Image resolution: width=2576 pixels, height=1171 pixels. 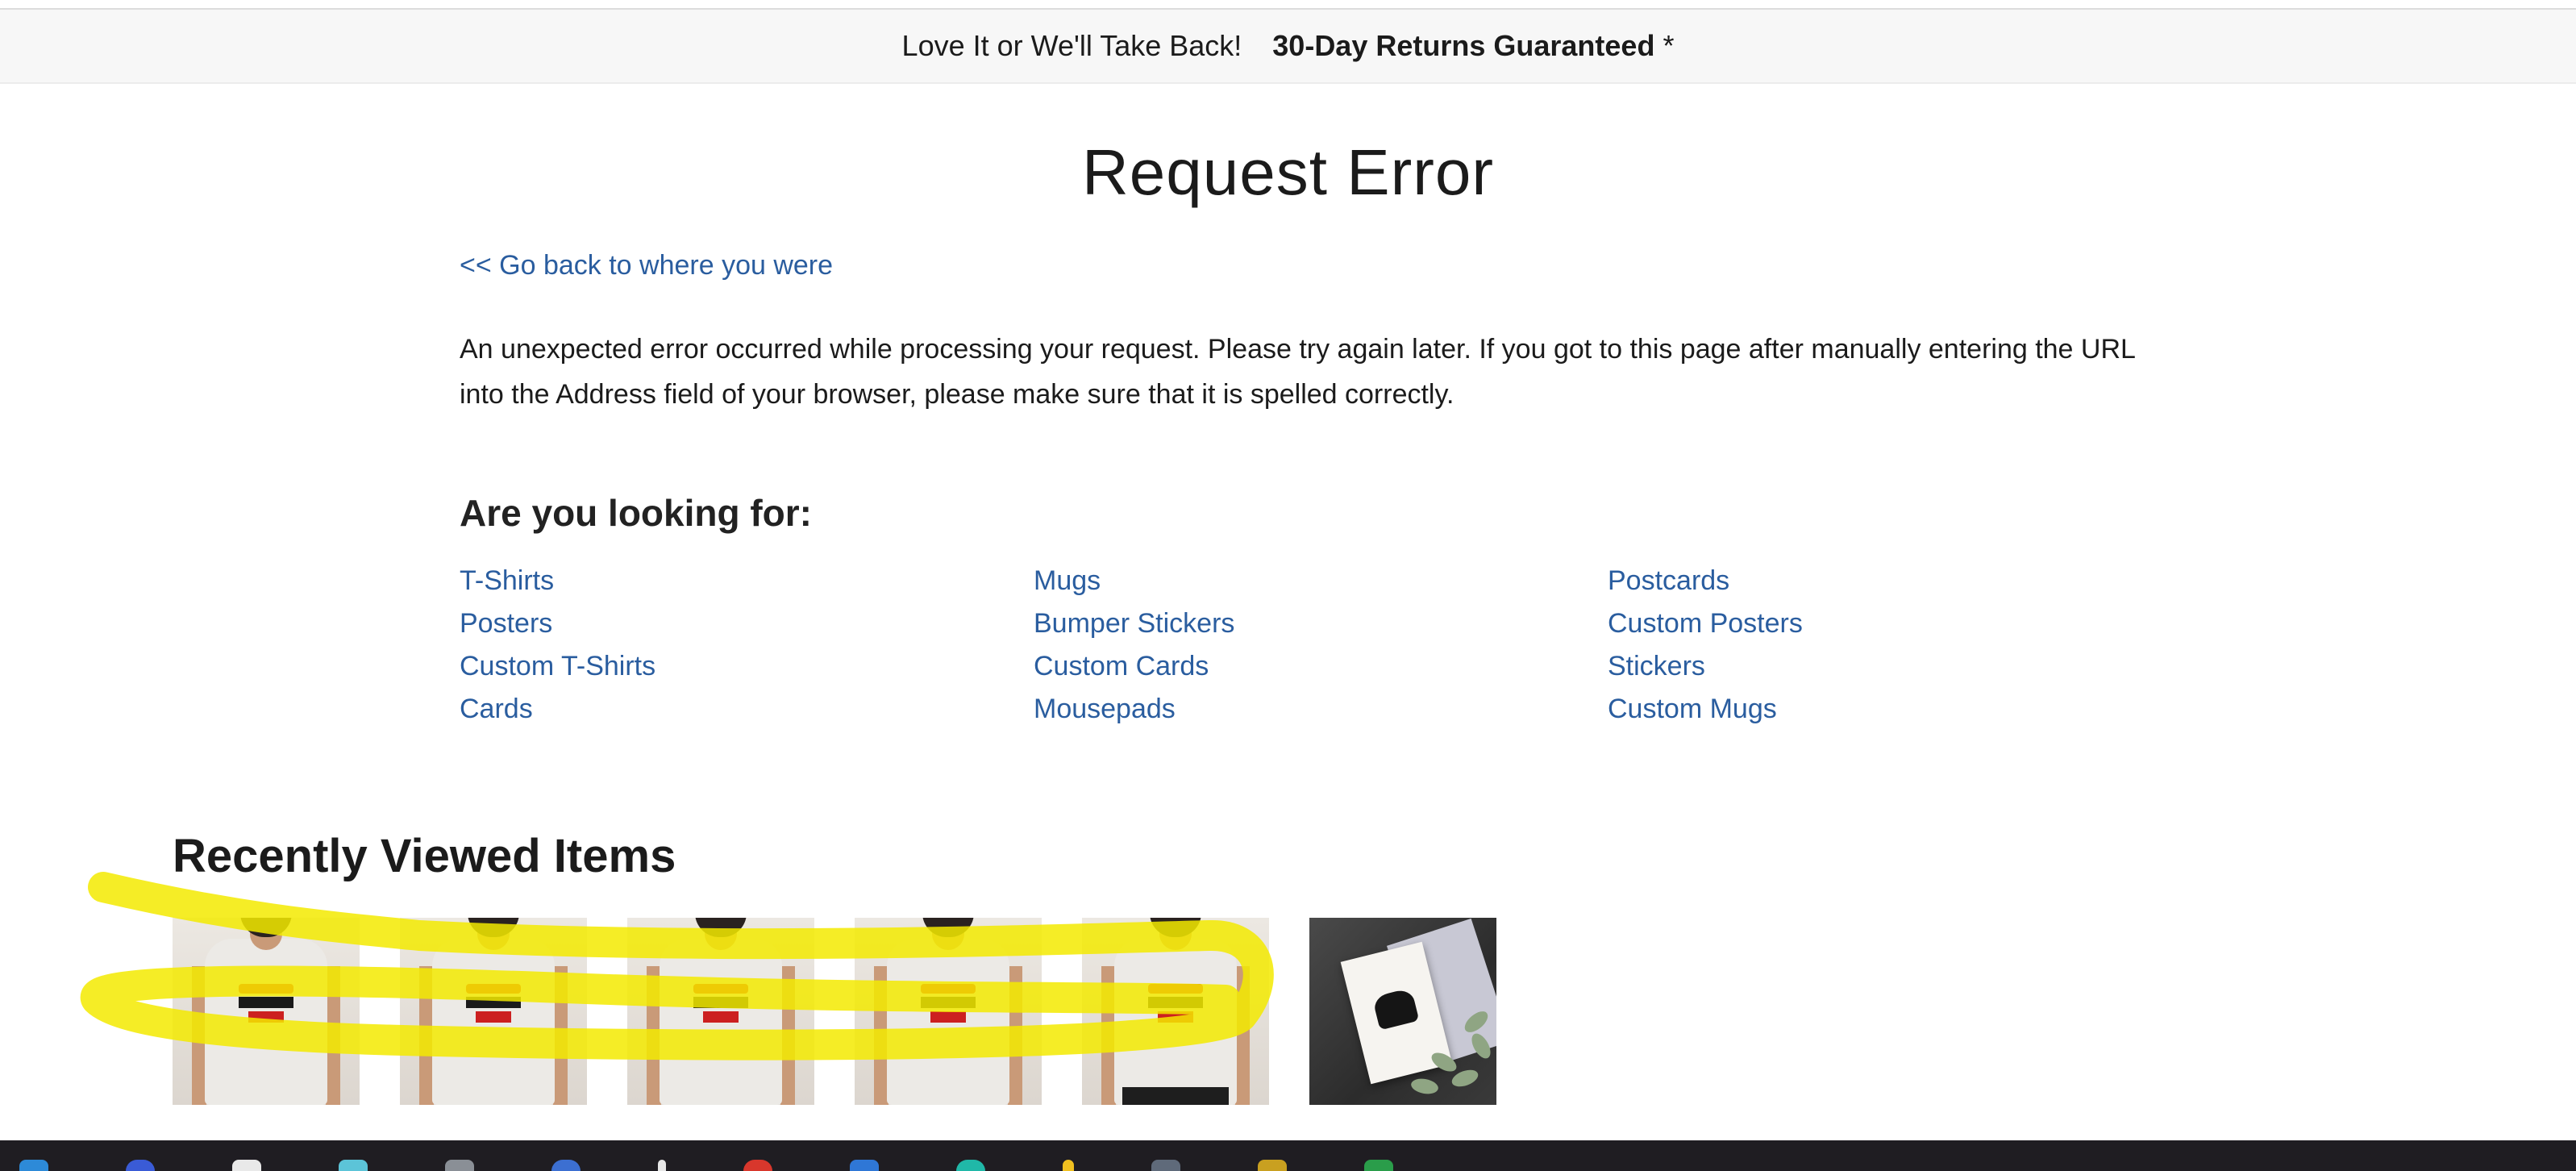 What do you see at coordinates (1288, 1155) in the screenshot?
I see `os-taskbar` at bounding box center [1288, 1155].